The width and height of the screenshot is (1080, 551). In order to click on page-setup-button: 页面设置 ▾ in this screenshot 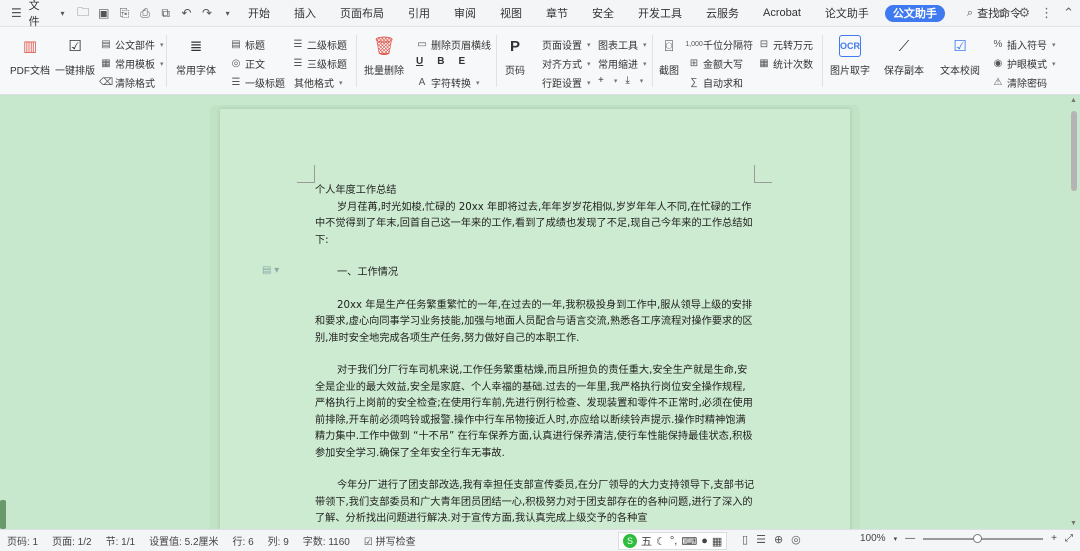, I will do `click(566, 44)`.